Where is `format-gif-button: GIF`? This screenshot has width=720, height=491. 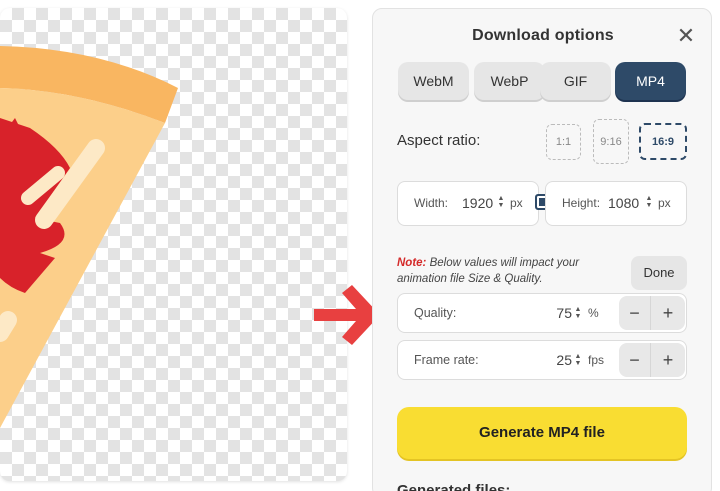
format-gif-button: GIF is located at coordinates (575, 81).